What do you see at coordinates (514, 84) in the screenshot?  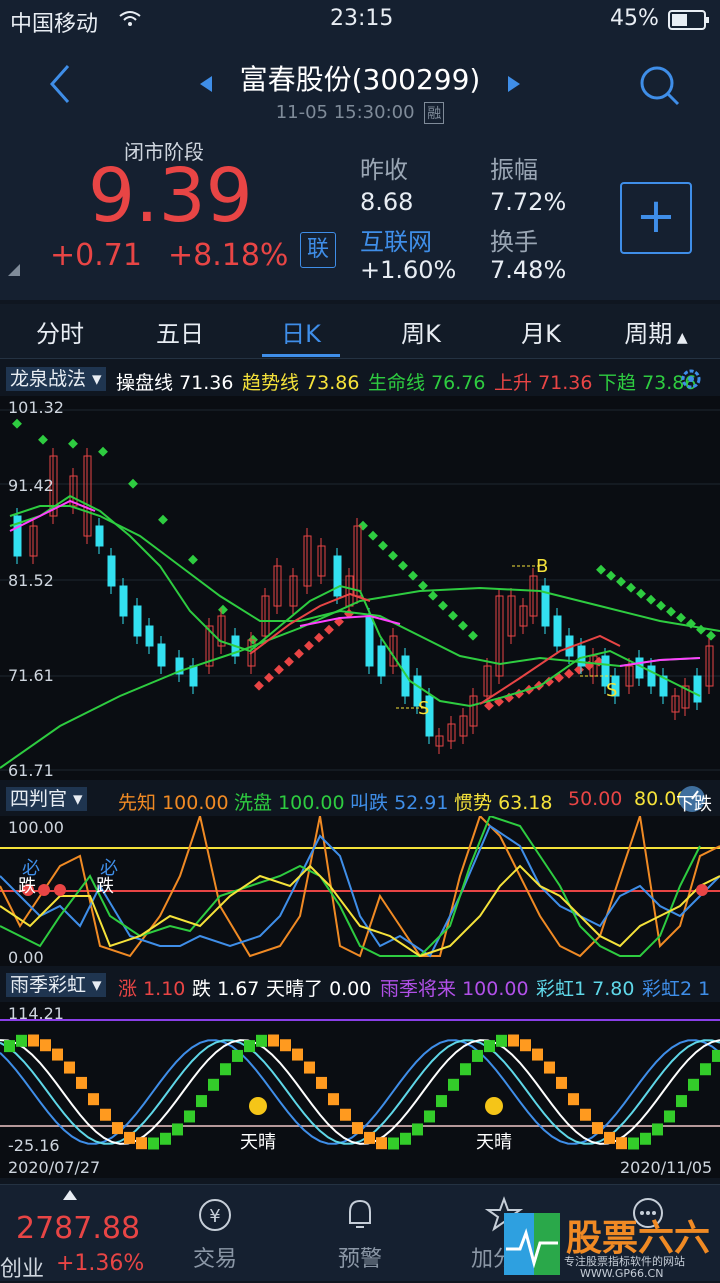 I see `next-stock-icon` at bounding box center [514, 84].